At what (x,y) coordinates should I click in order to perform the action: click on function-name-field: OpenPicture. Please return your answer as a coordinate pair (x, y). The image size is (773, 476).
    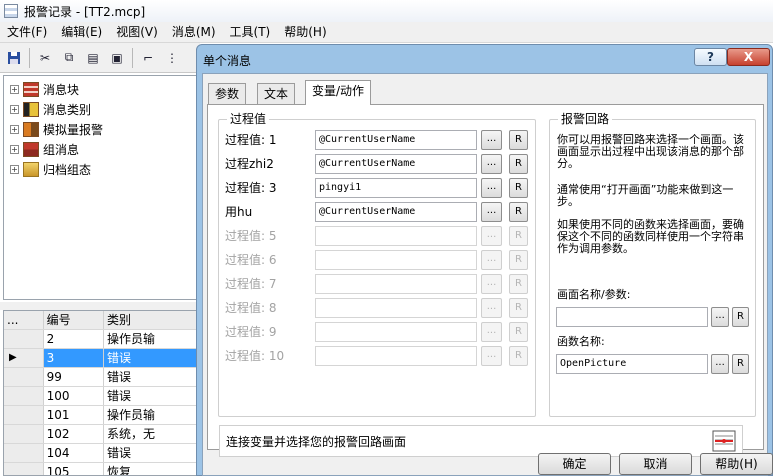
    Looking at the image, I should click on (632, 364).